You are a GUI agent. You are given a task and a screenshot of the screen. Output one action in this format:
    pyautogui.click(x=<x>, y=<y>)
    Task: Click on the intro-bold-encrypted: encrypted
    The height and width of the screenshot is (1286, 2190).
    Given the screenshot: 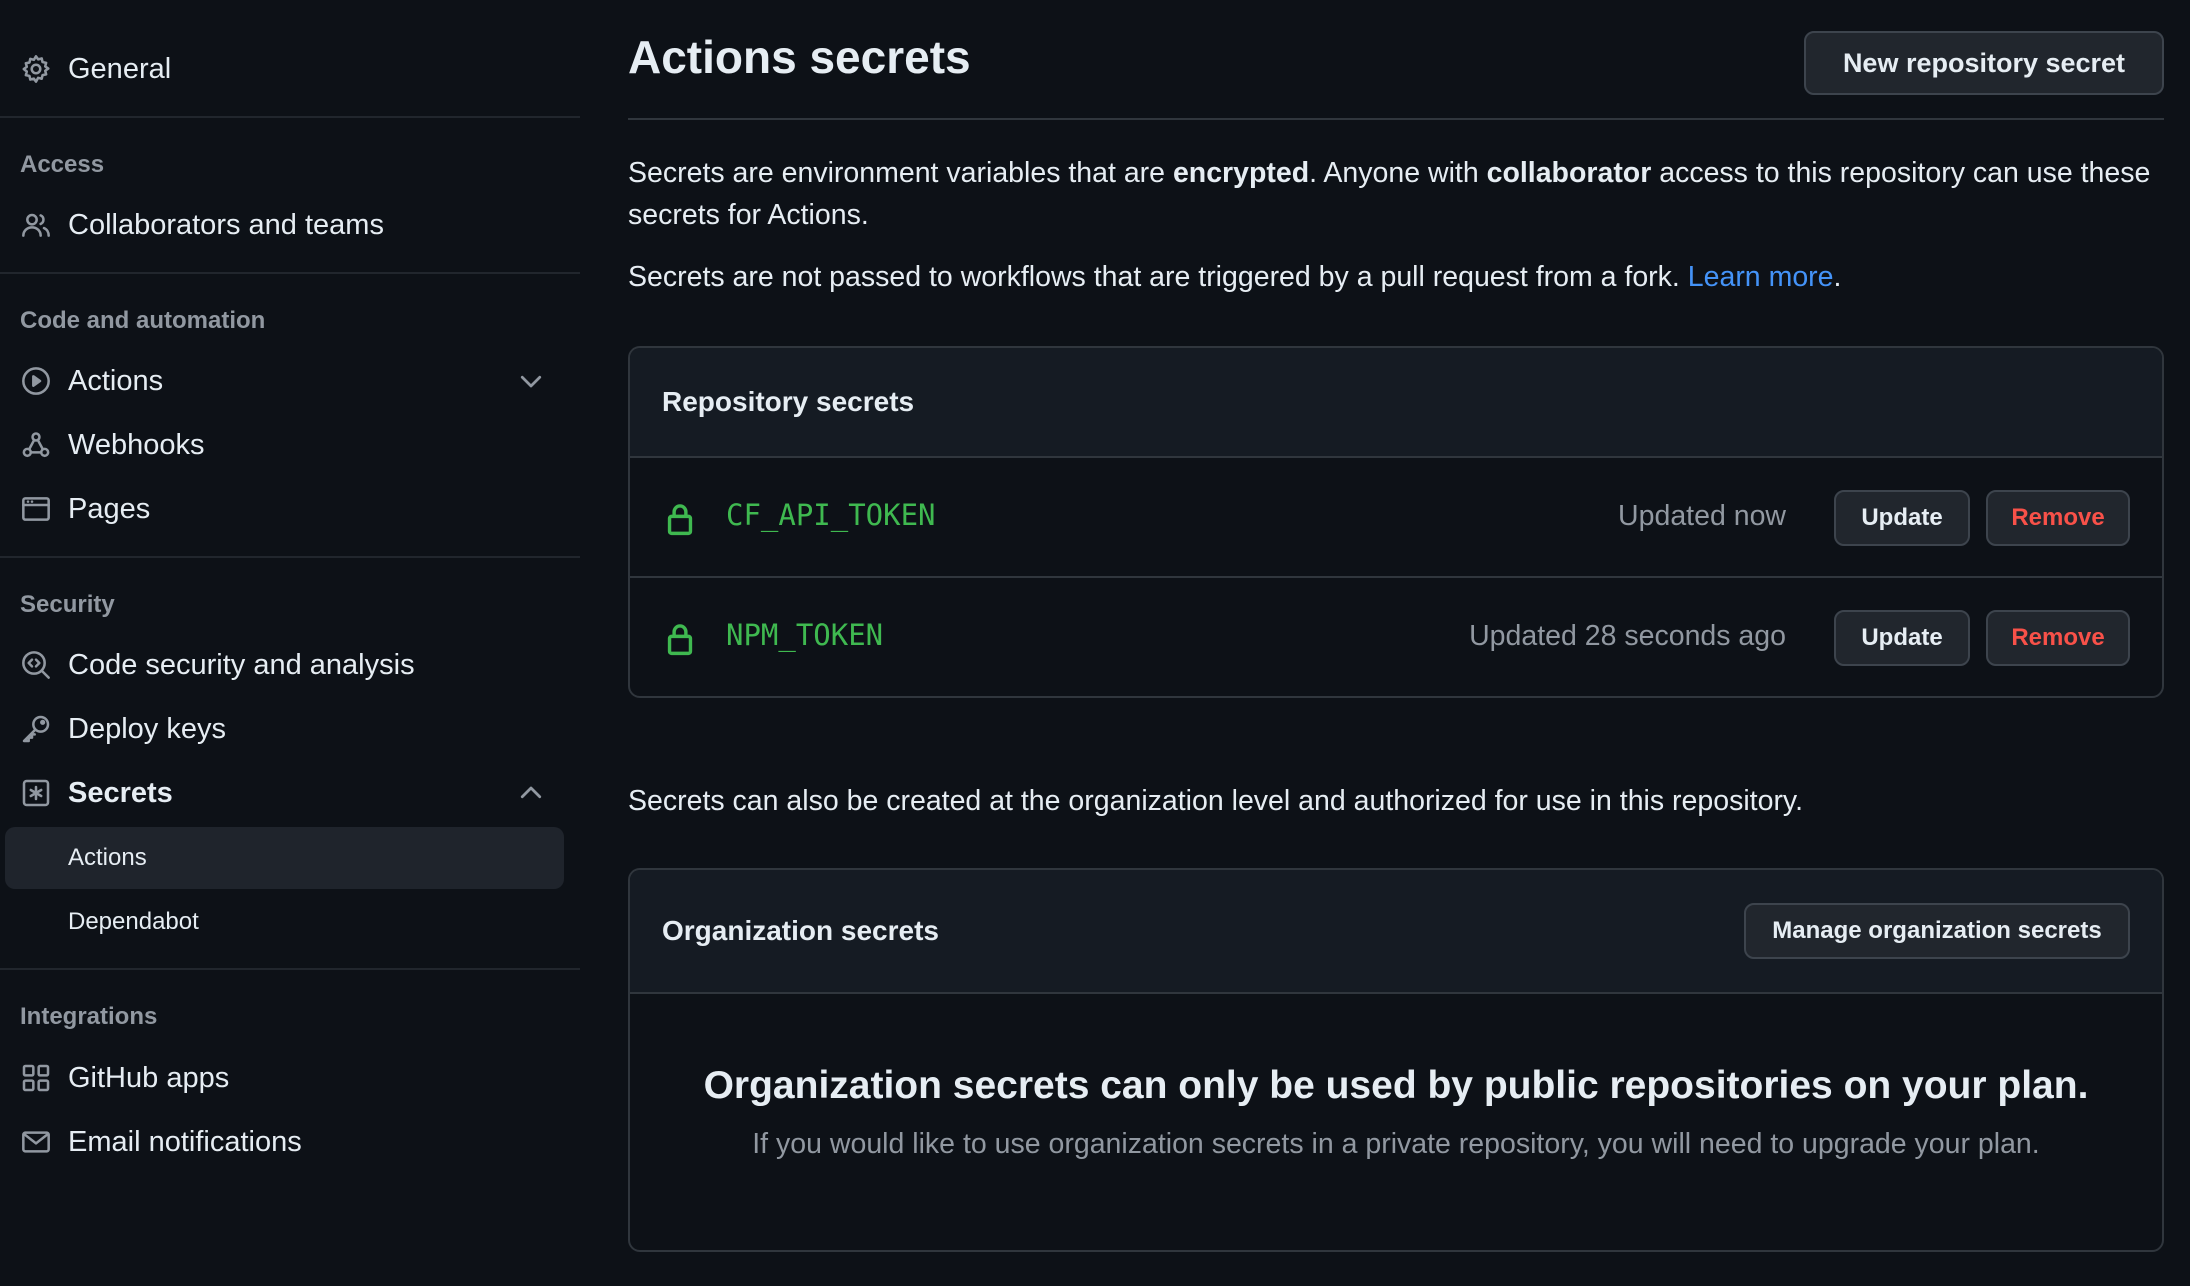 What is the action you would take?
    pyautogui.click(x=1241, y=173)
    